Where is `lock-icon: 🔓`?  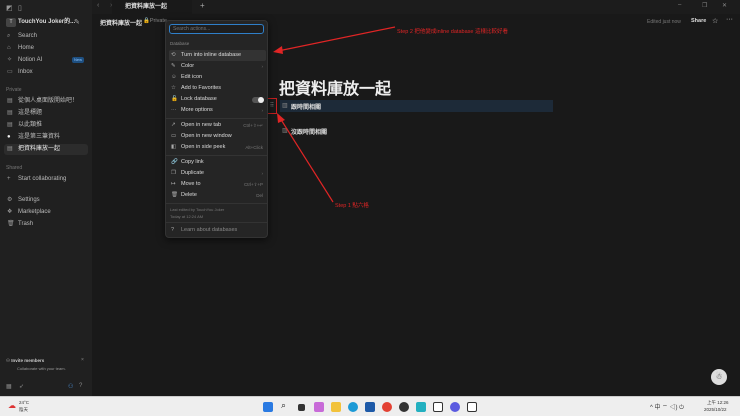 lock-icon: 🔓 is located at coordinates (174, 99).